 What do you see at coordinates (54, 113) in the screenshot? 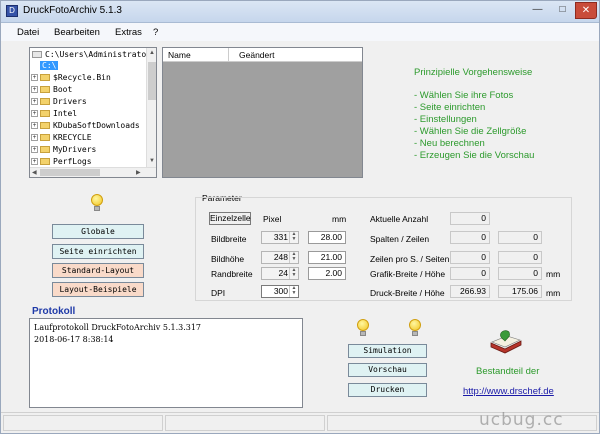
I see `tree-item-intel: + Intel` at bounding box center [54, 113].